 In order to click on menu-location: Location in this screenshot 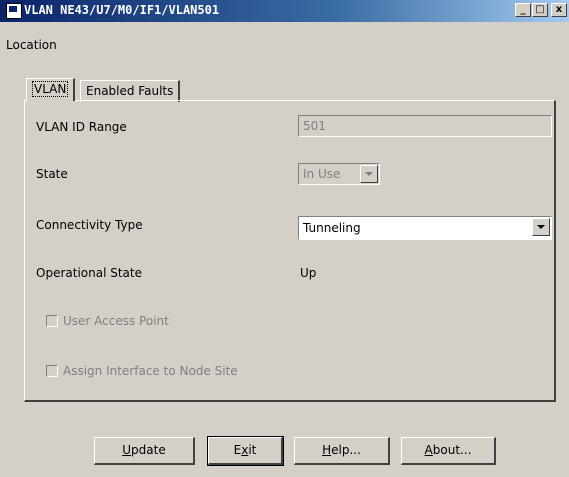, I will do `click(31, 45)`.